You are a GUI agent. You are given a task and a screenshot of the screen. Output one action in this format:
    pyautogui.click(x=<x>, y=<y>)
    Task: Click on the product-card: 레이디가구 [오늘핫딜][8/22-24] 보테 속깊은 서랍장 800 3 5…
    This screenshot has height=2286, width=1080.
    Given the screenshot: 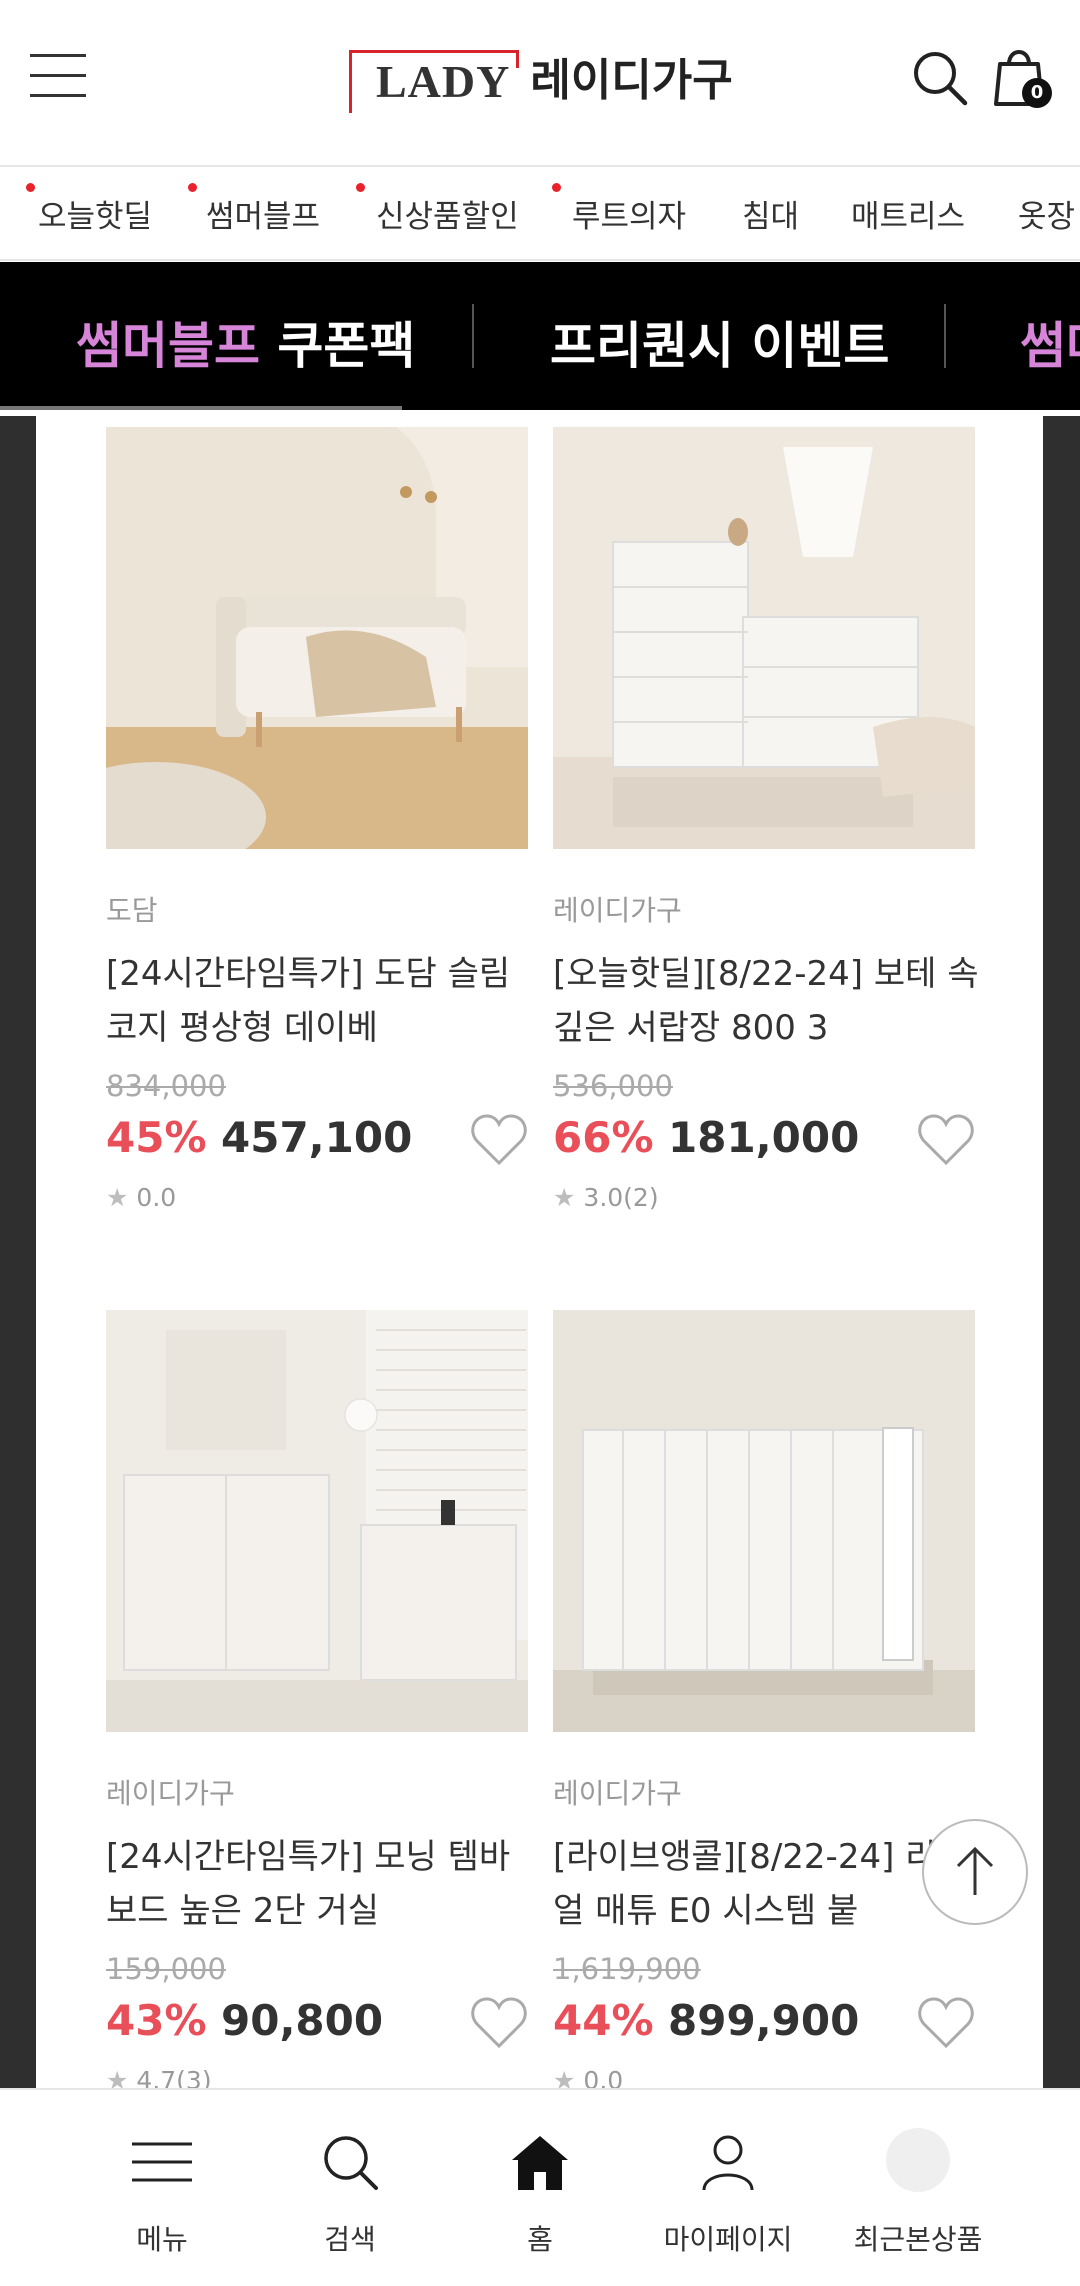 What is the action you would take?
    pyautogui.click(x=766, y=837)
    